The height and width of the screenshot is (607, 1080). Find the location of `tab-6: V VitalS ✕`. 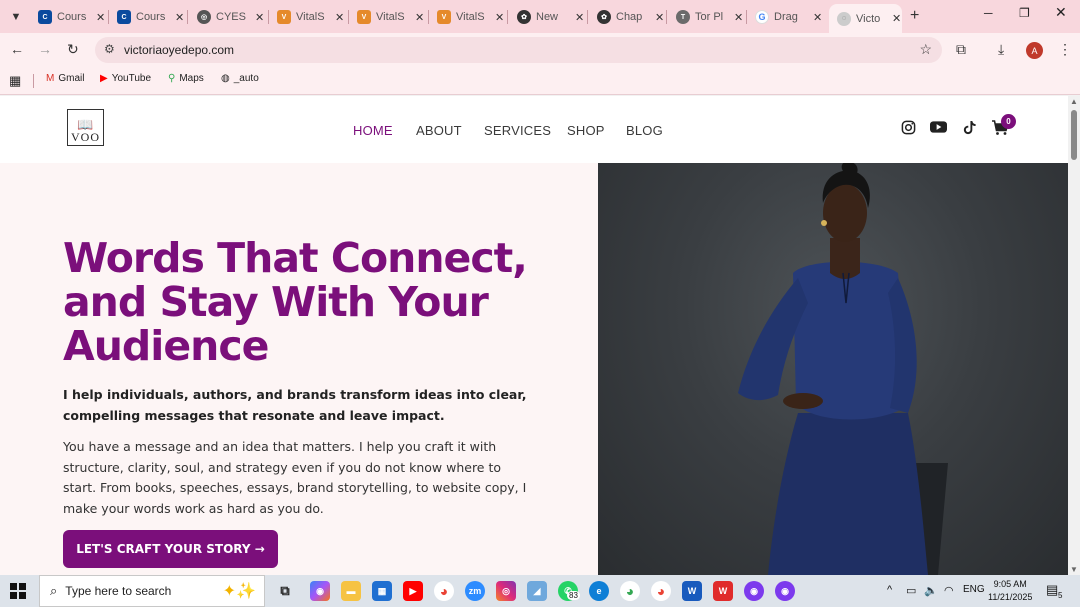

tab-6: V VitalS ✕ is located at coordinates (470, 17).